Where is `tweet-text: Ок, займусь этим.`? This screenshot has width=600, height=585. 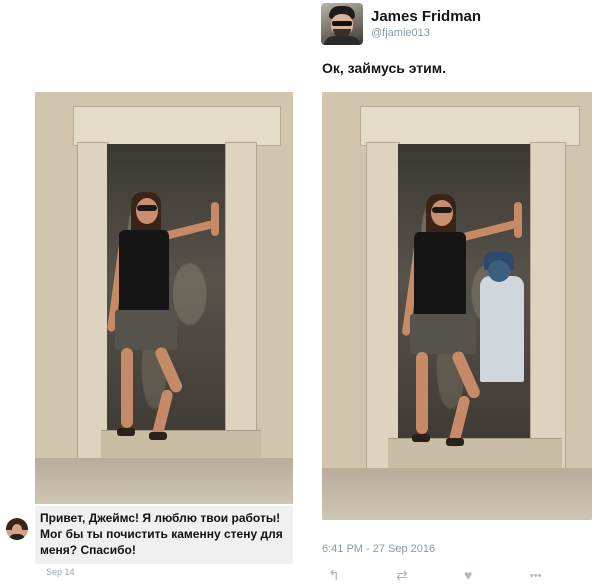 tweet-text: Ок, займусь этим. is located at coordinates (384, 68).